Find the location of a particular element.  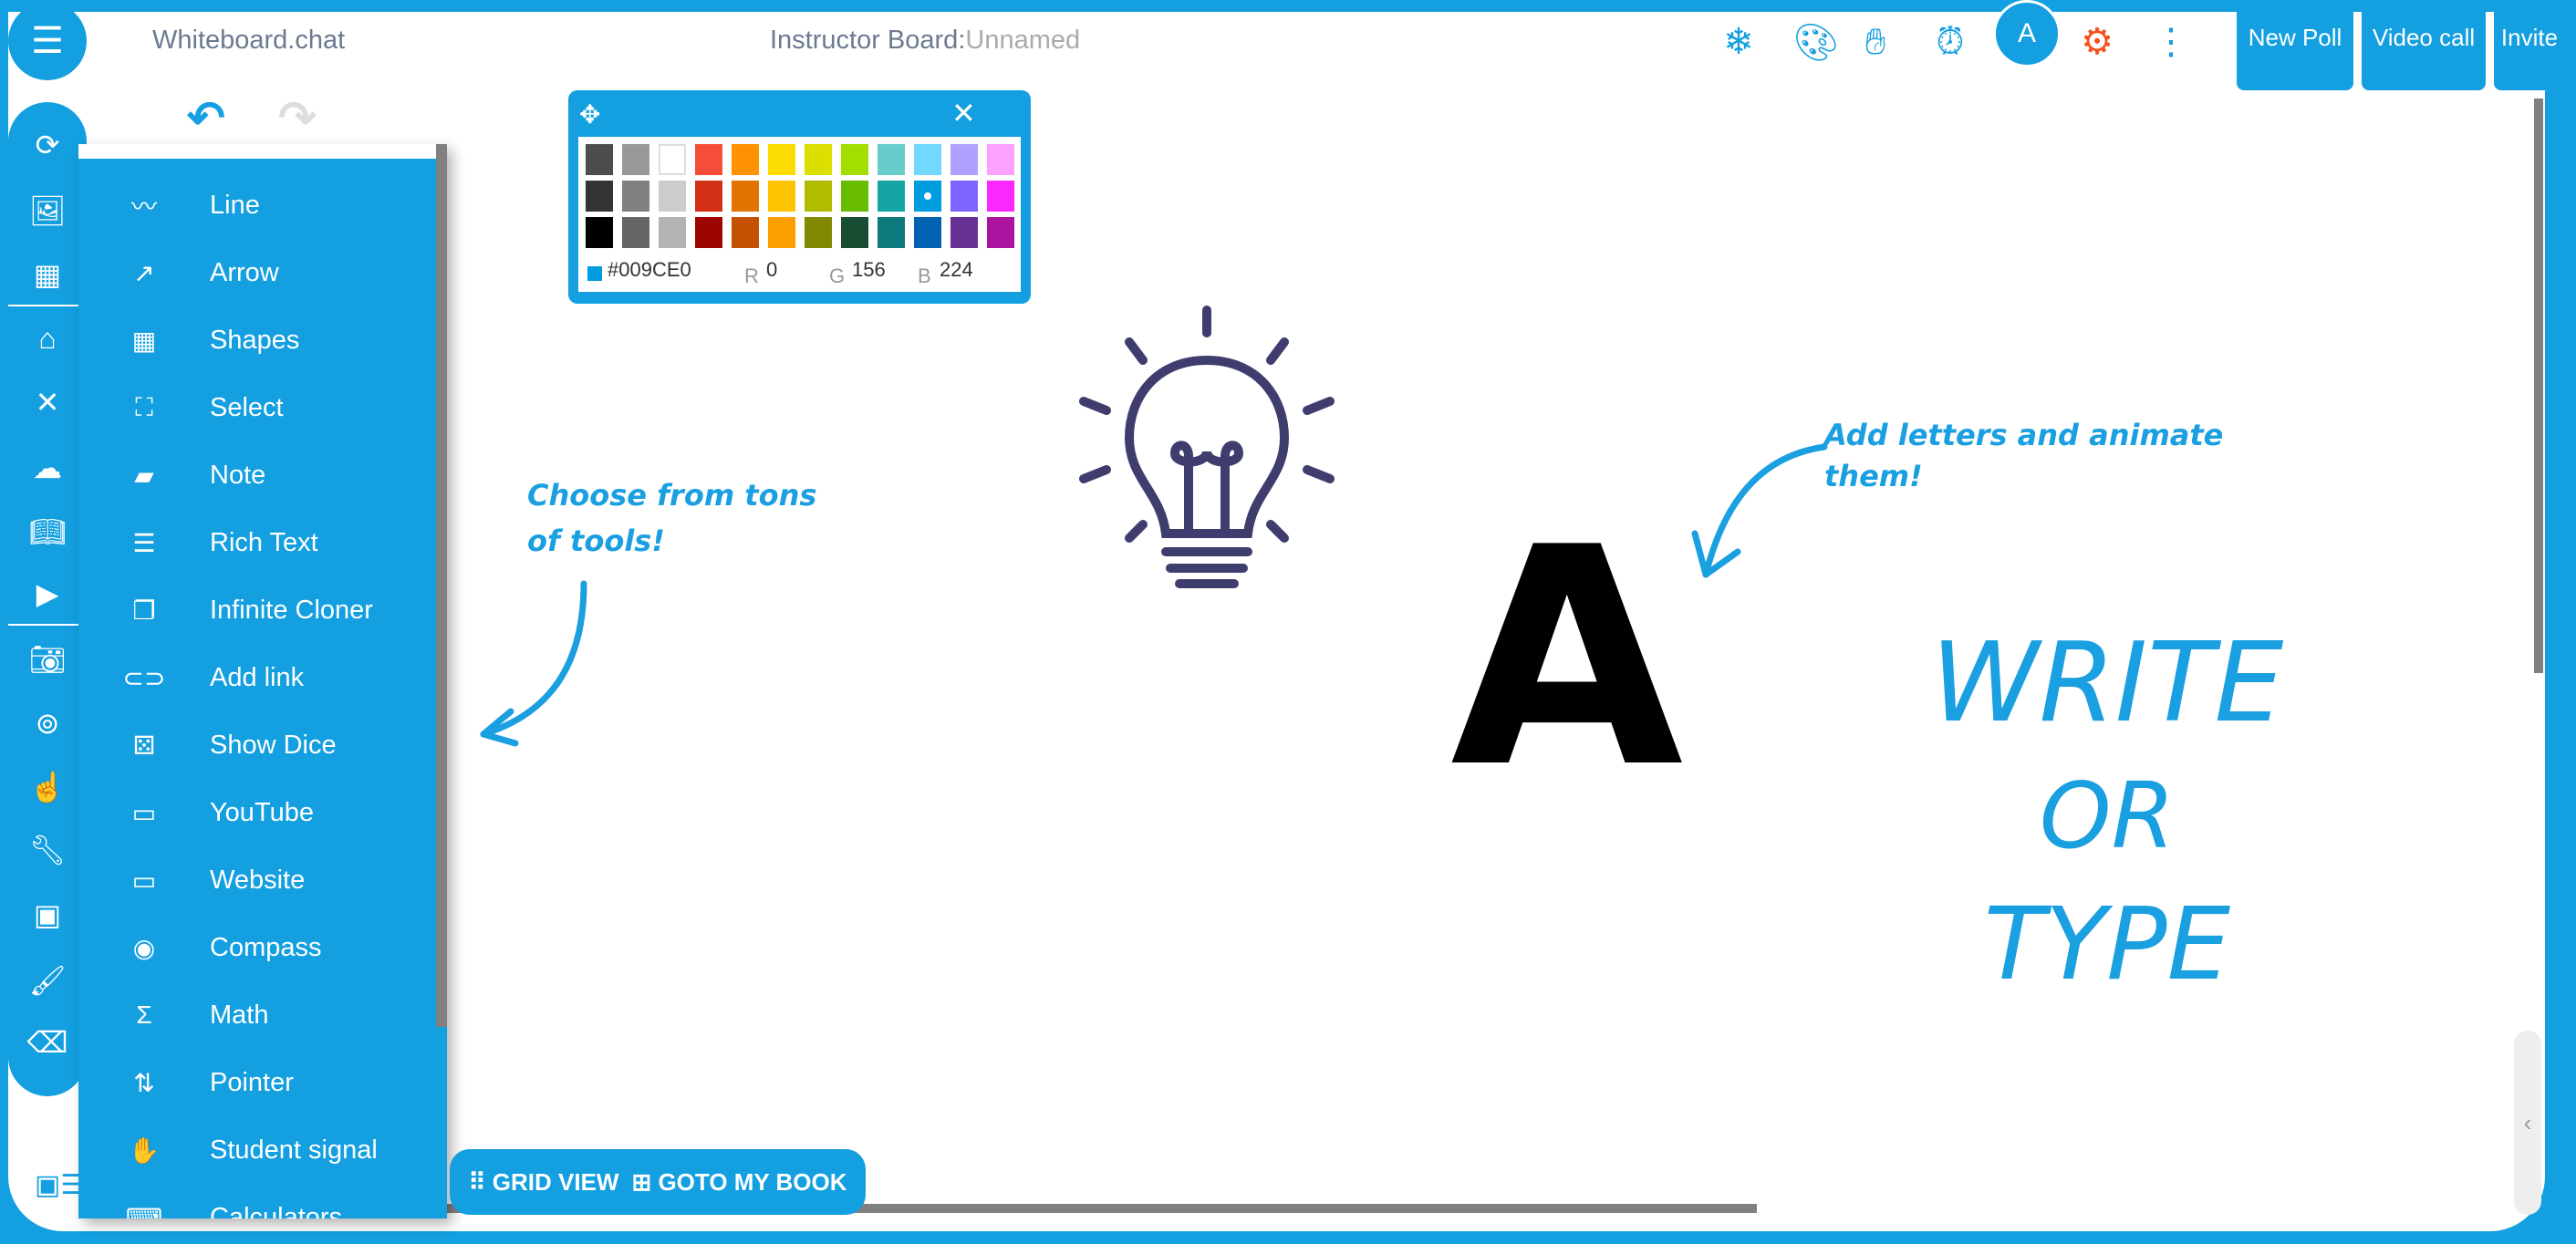

tool-item-compass: ◉ Compass is located at coordinates (256, 947).